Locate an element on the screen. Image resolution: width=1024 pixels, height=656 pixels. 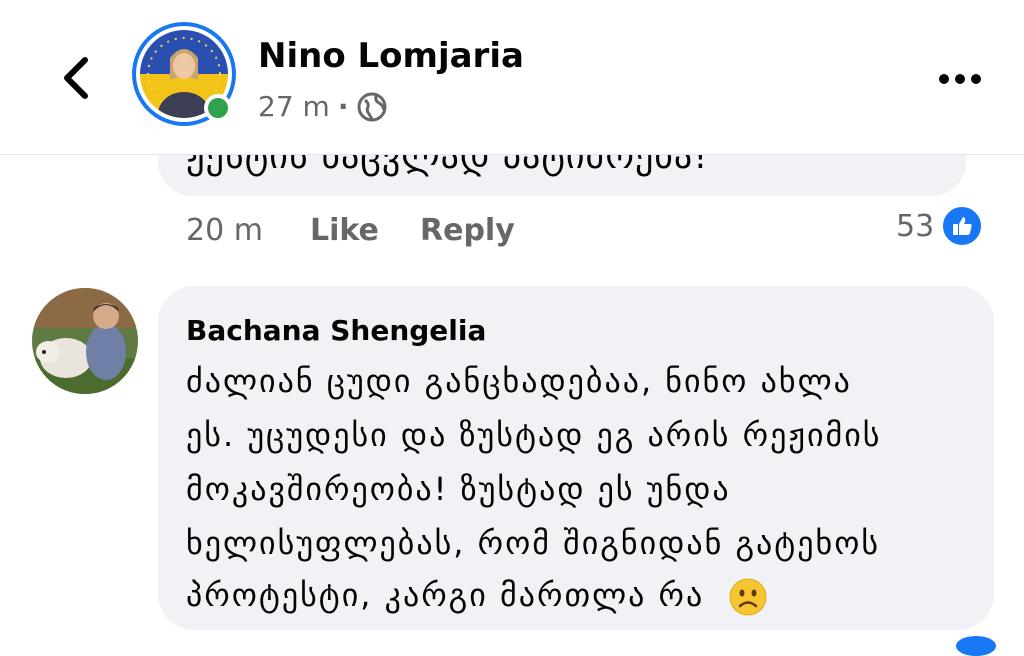
comment-last-line: პროტესტი, კარგი მართლა რა is located at coordinates (477, 596).